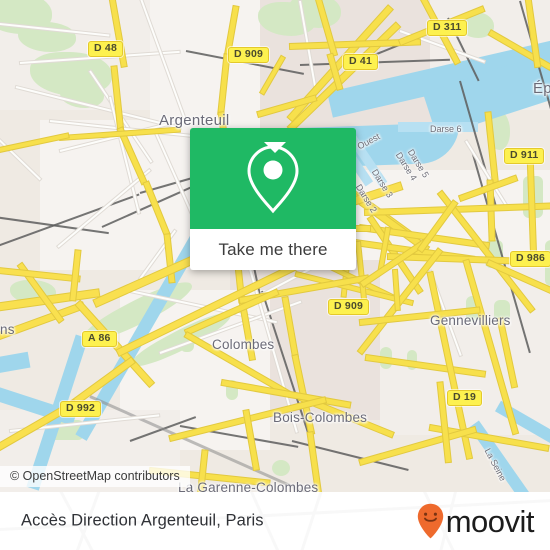 The image size is (550, 550). Describe the element at coordinates (465, 345) in the screenshot. I see `landuse-block` at that location.